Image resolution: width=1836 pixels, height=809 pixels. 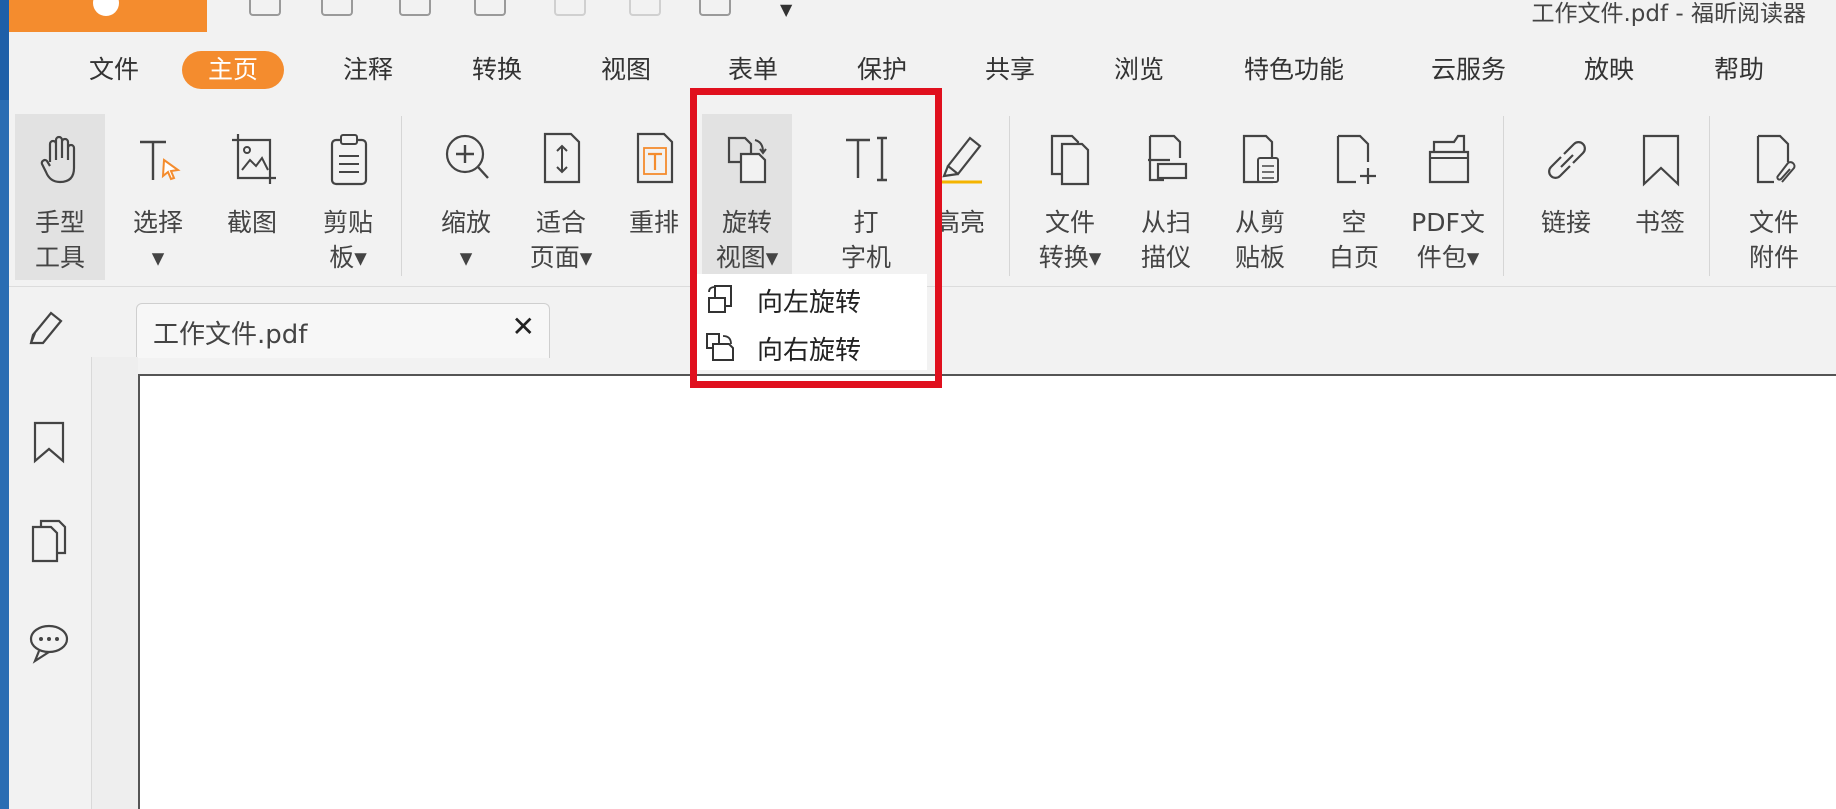 What do you see at coordinates (562, 158) in the screenshot?
I see `fit-page-icon` at bounding box center [562, 158].